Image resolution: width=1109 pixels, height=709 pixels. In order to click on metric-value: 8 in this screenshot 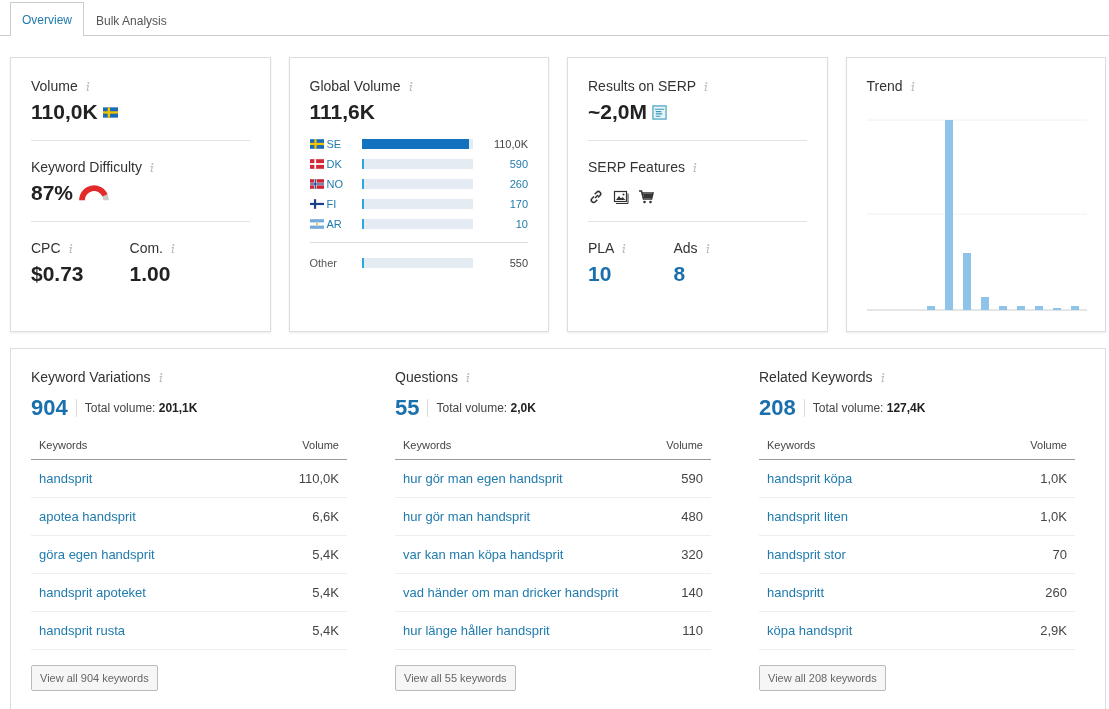, I will do `click(679, 274)`.